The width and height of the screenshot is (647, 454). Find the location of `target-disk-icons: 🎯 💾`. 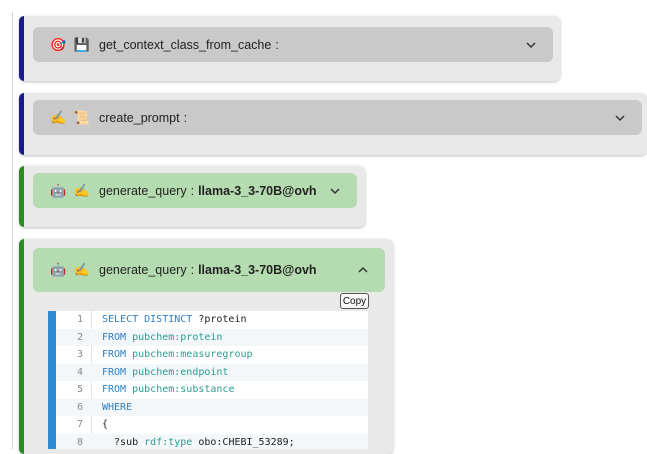

target-disk-icons: 🎯 💾 is located at coordinates (71, 44).